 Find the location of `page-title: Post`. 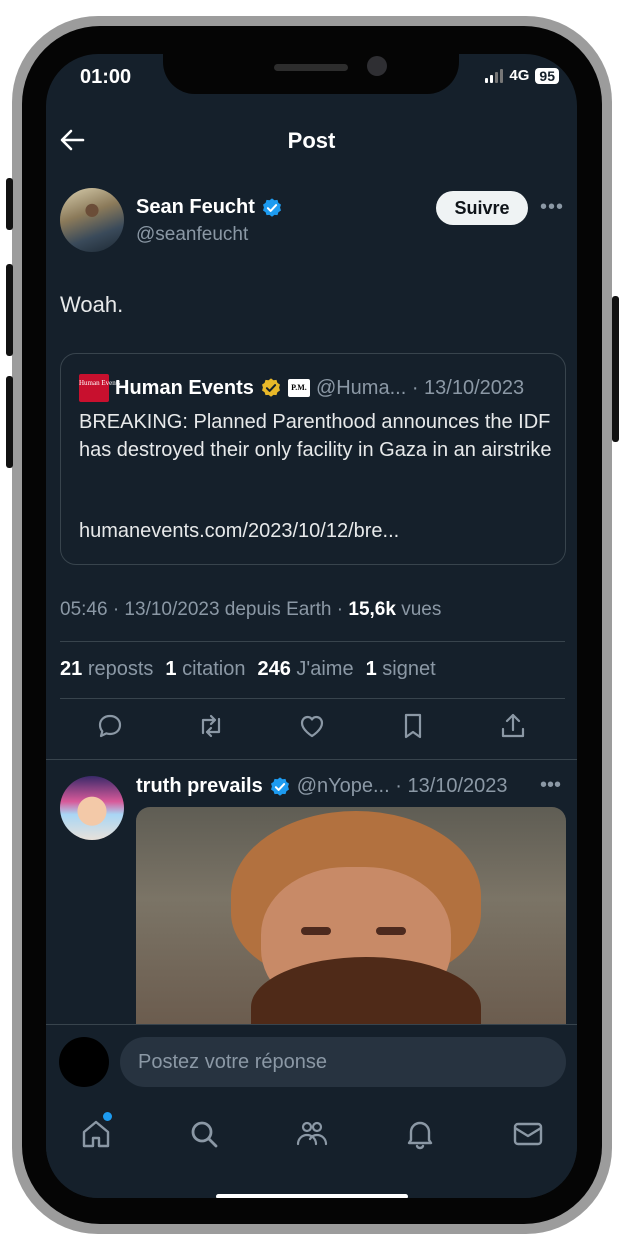

page-title: Post is located at coordinates (311, 140).